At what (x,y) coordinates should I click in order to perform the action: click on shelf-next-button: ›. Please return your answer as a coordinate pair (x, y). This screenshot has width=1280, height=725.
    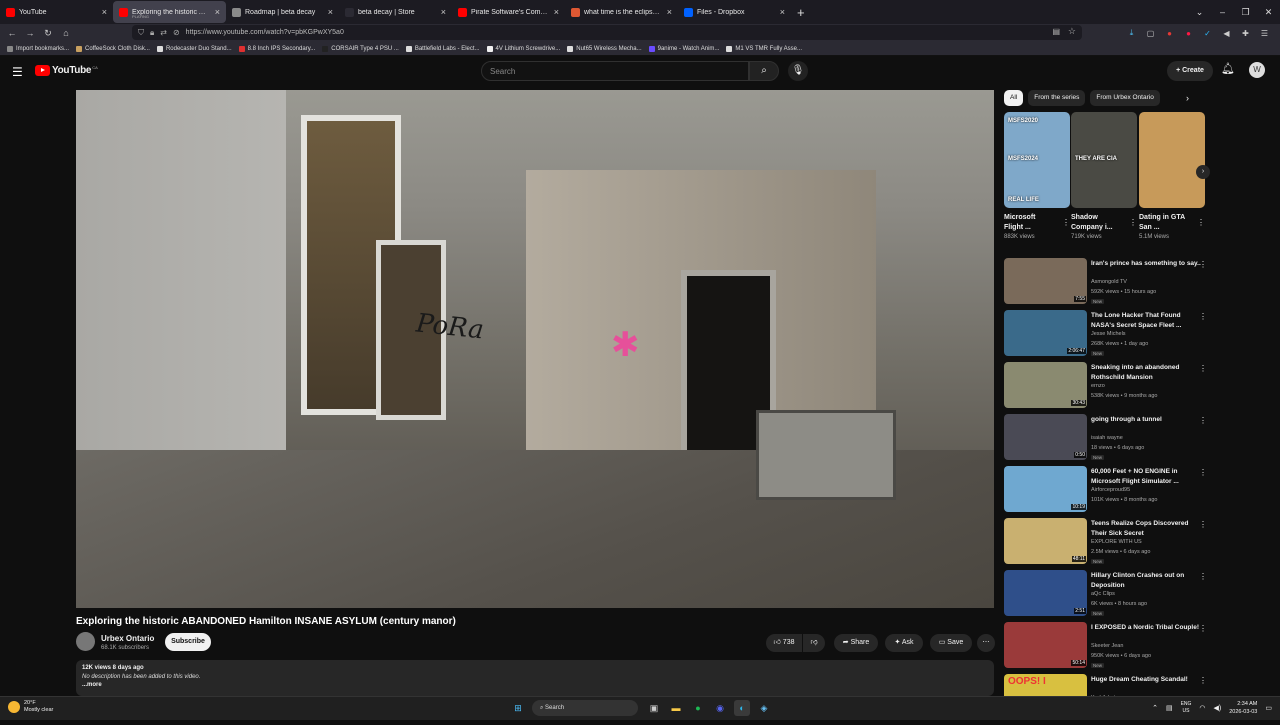
    Looking at the image, I should click on (1203, 172).